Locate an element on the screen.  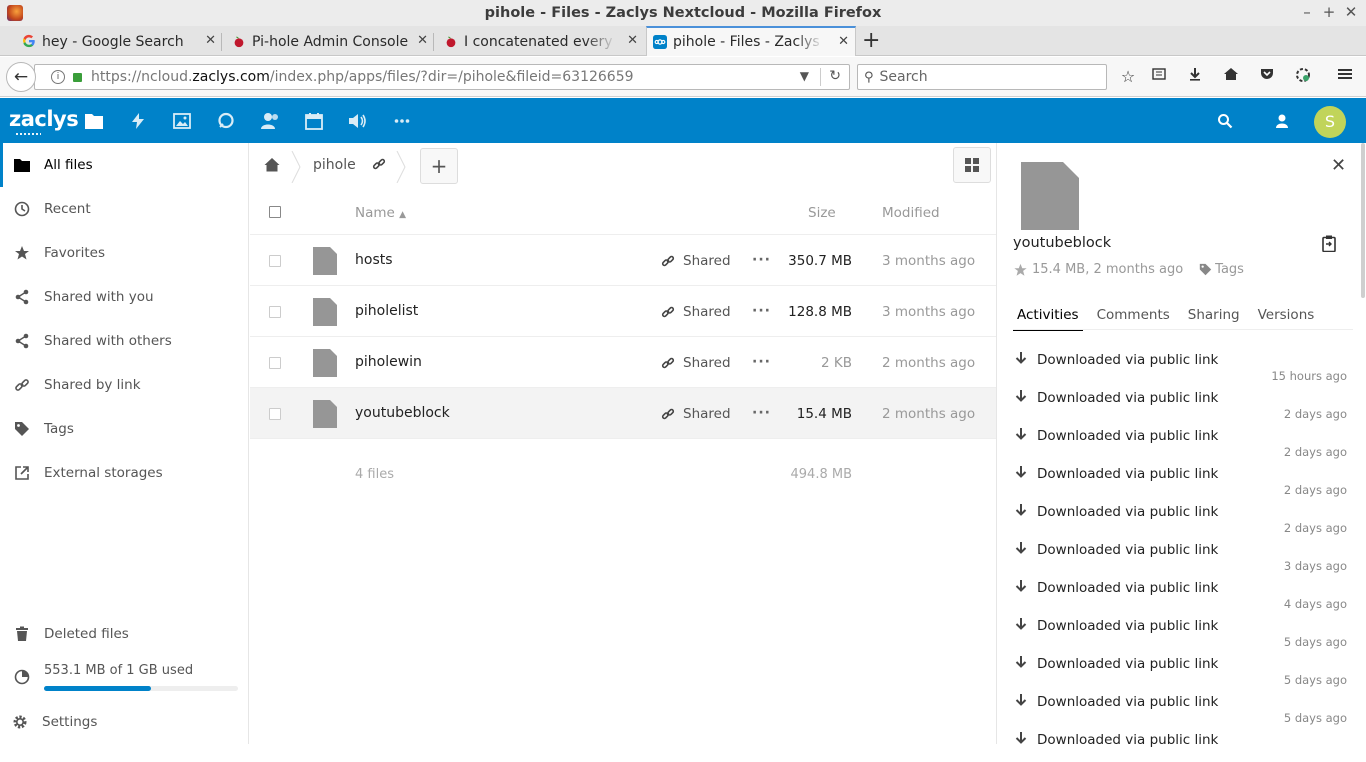
chevron-down-icon: ▼ is located at coordinates (804, 76).